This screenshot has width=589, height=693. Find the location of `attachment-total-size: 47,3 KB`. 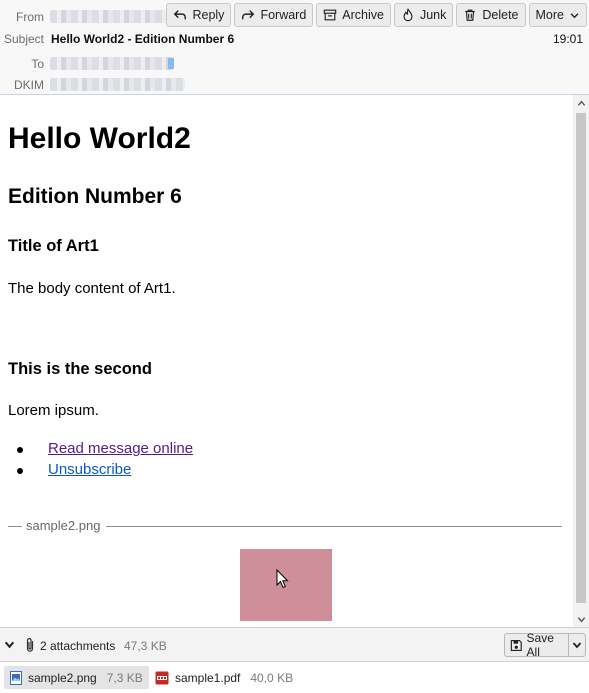

attachment-total-size: 47,3 KB is located at coordinates (145, 646).